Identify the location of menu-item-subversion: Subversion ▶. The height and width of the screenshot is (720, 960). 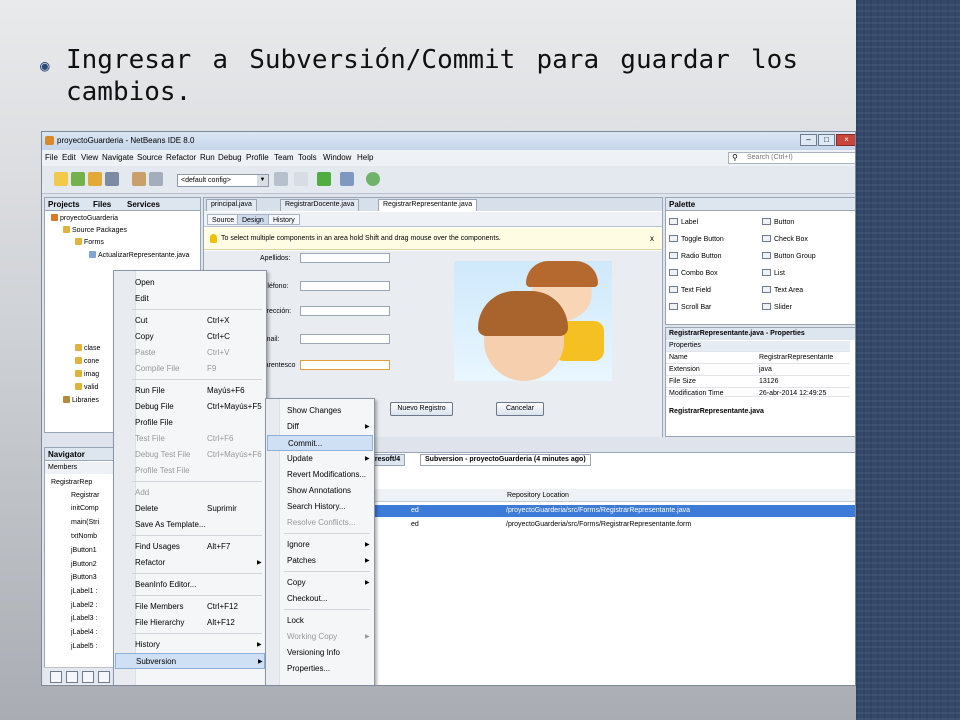
(190, 661).